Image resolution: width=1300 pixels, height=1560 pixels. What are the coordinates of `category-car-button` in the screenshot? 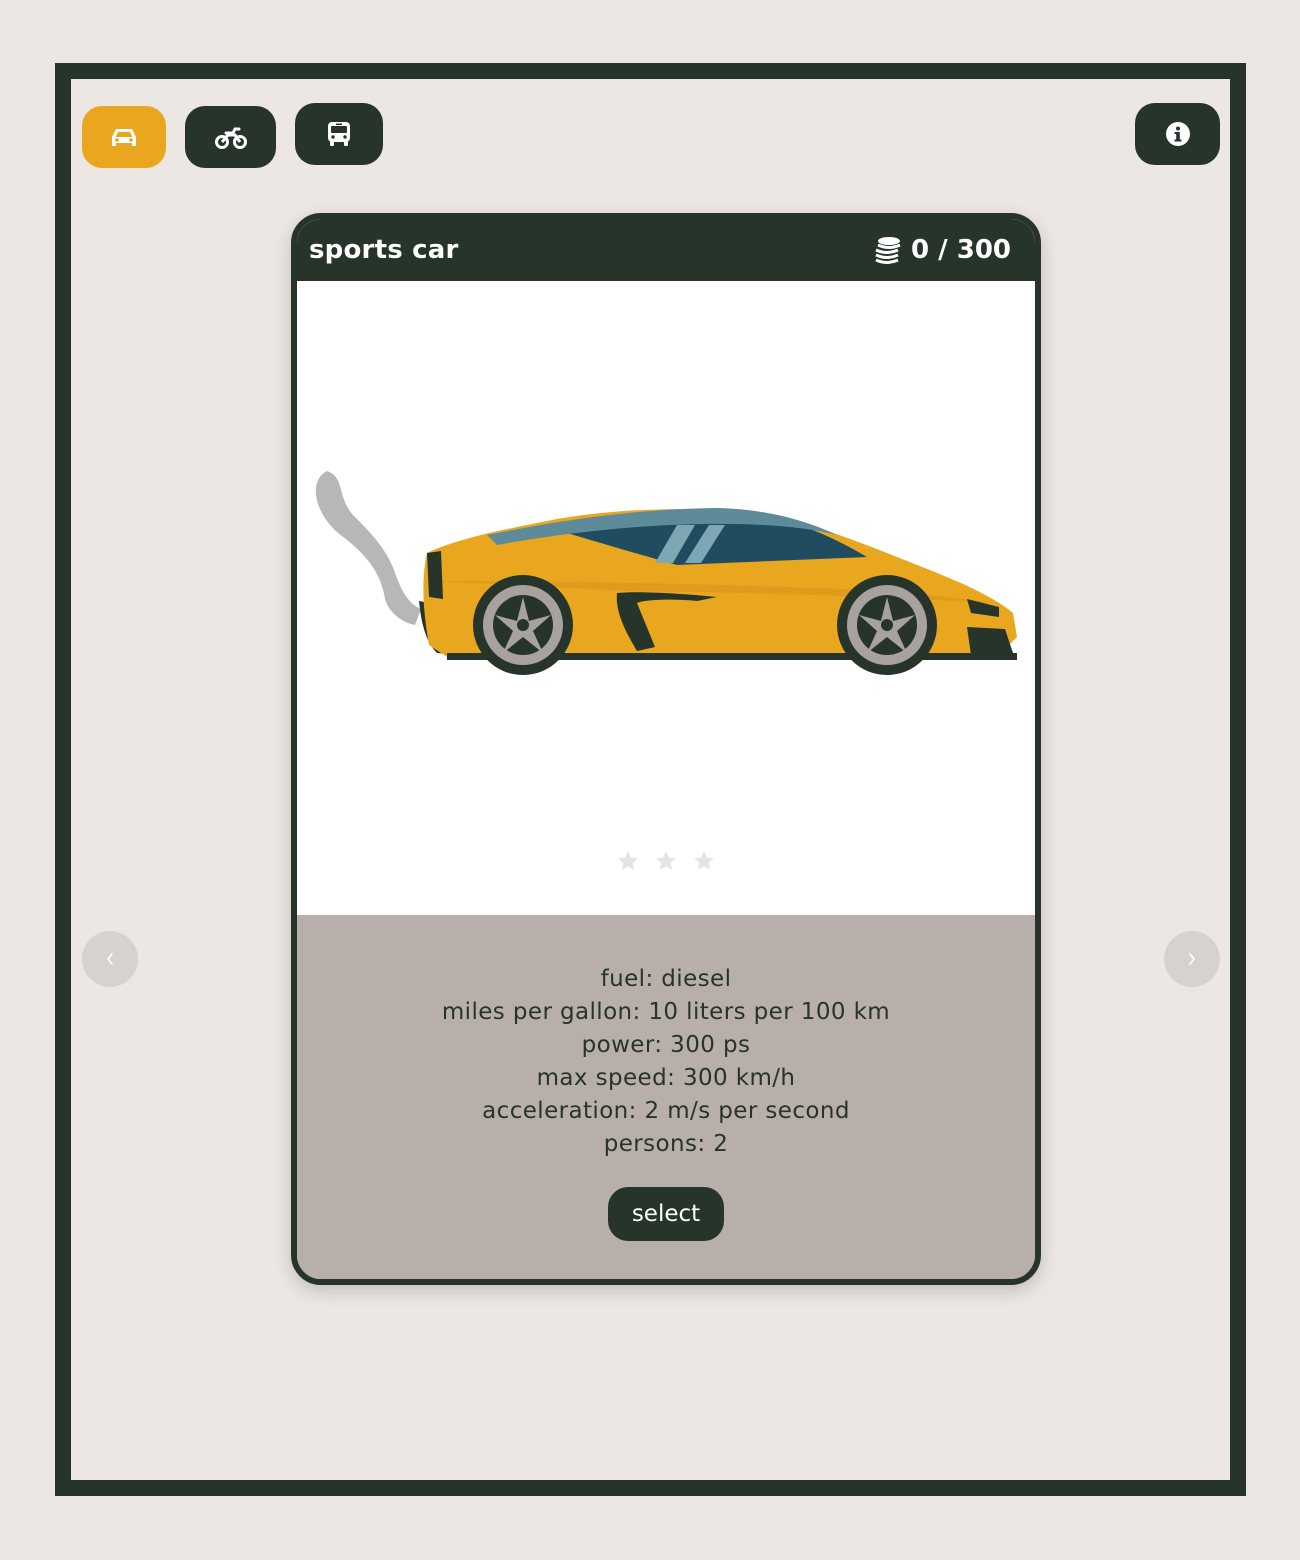 It's located at (124, 137).